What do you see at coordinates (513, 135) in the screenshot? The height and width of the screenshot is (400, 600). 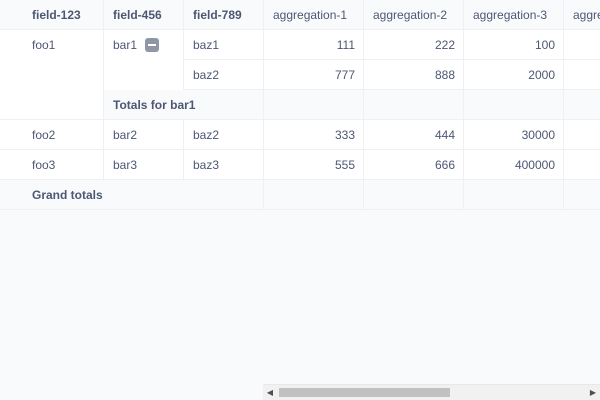 I see `value-cell: 30000` at bounding box center [513, 135].